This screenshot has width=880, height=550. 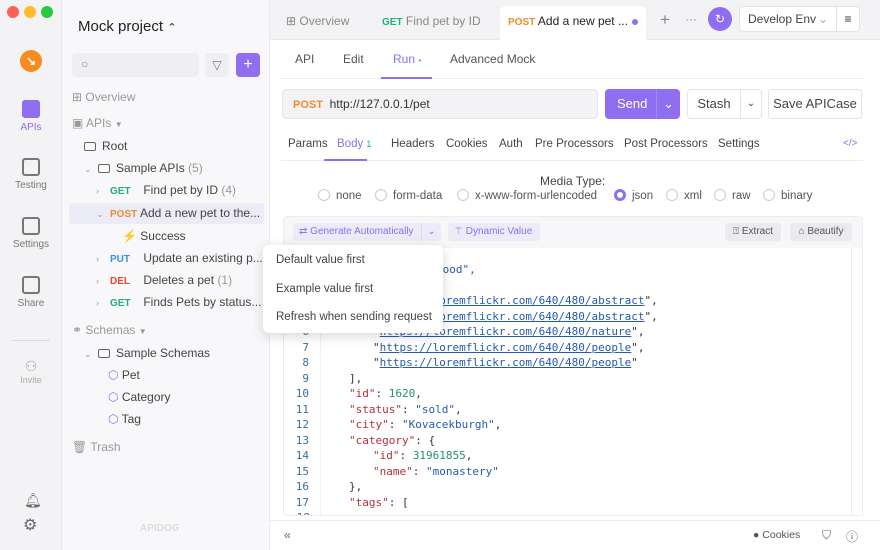 I want to click on radio-form-data: form-data, so click(x=408, y=195).